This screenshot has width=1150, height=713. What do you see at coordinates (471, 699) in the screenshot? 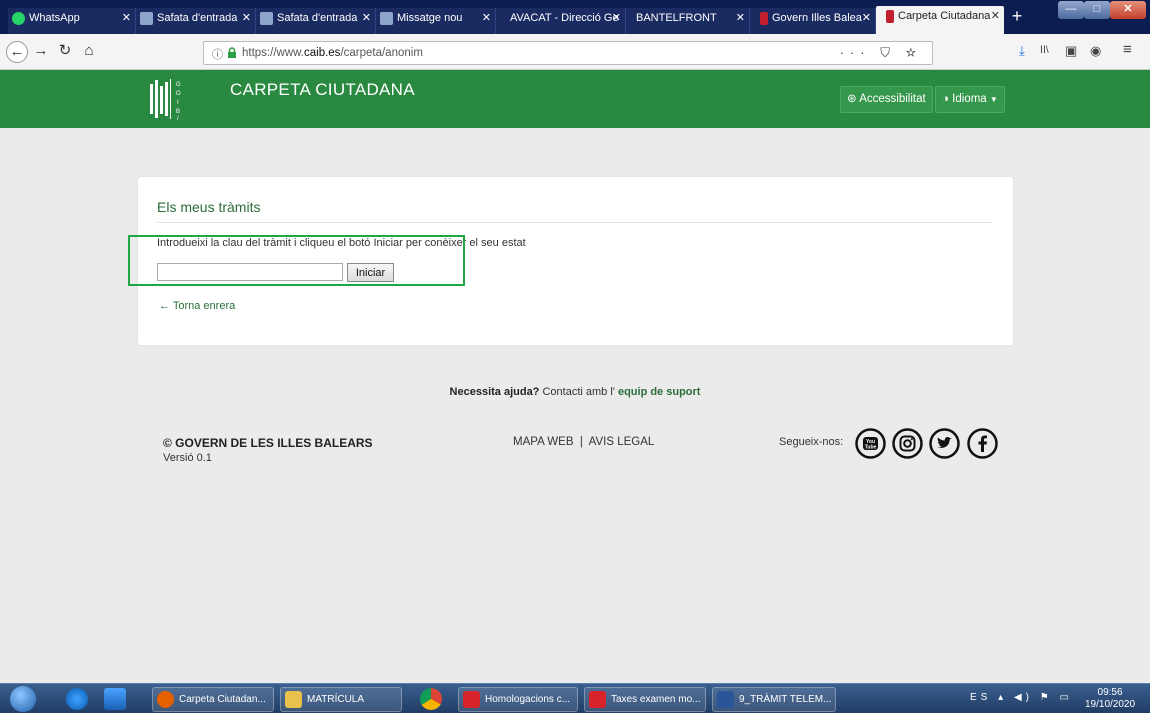
I see `acrobat-icon` at bounding box center [471, 699].